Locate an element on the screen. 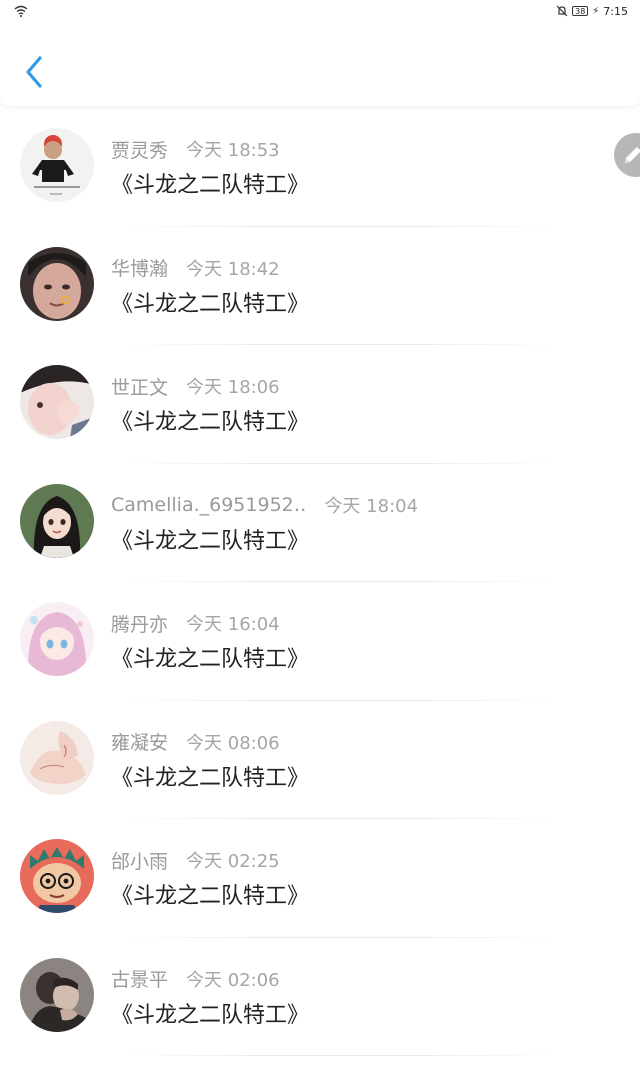  list-item: Camellia._6951952‥ 今天 18:04 《斗龙之二队特工》 is located at coordinates (320, 523).